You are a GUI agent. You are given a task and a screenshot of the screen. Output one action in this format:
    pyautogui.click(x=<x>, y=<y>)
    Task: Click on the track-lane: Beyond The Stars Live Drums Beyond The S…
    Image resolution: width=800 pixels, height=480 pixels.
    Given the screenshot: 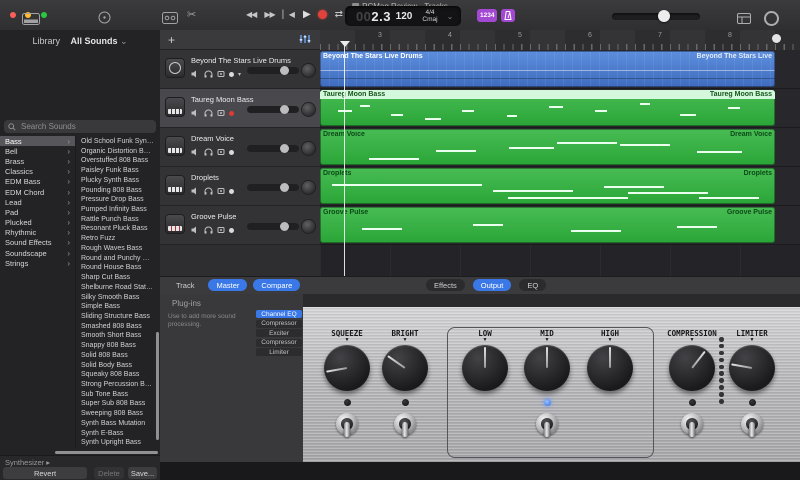 What is the action you would take?
    pyautogui.click(x=560, y=69)
    